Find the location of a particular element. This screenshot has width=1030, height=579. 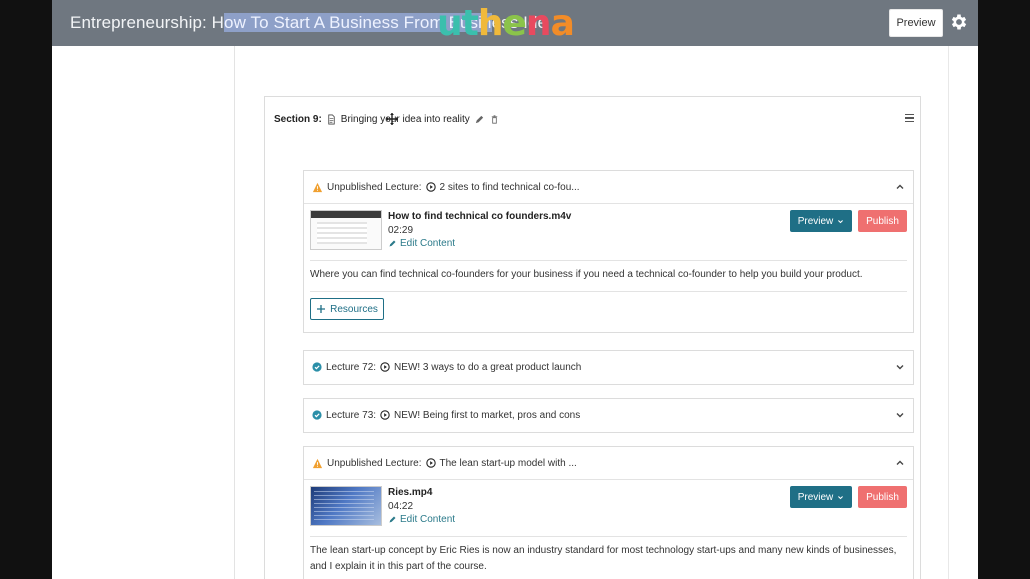

resources-button: Resources is located at coordinates (347, 309).